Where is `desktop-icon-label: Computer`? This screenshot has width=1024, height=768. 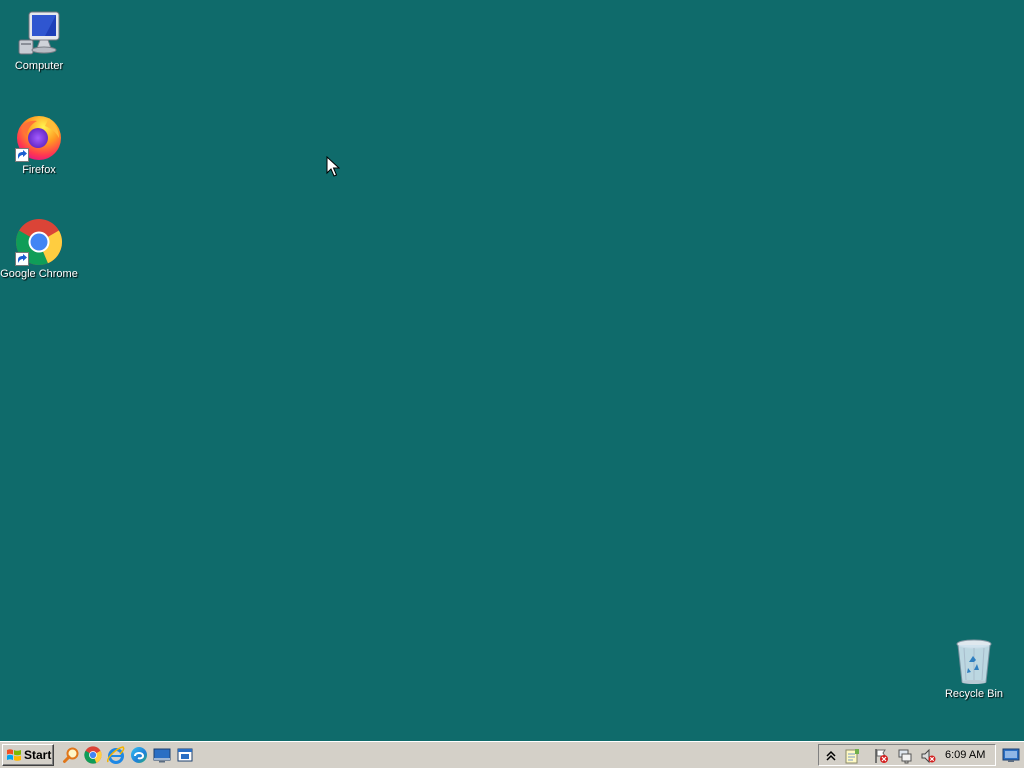
desktop-icon-label: Computer is located at coordinates (39, 66).